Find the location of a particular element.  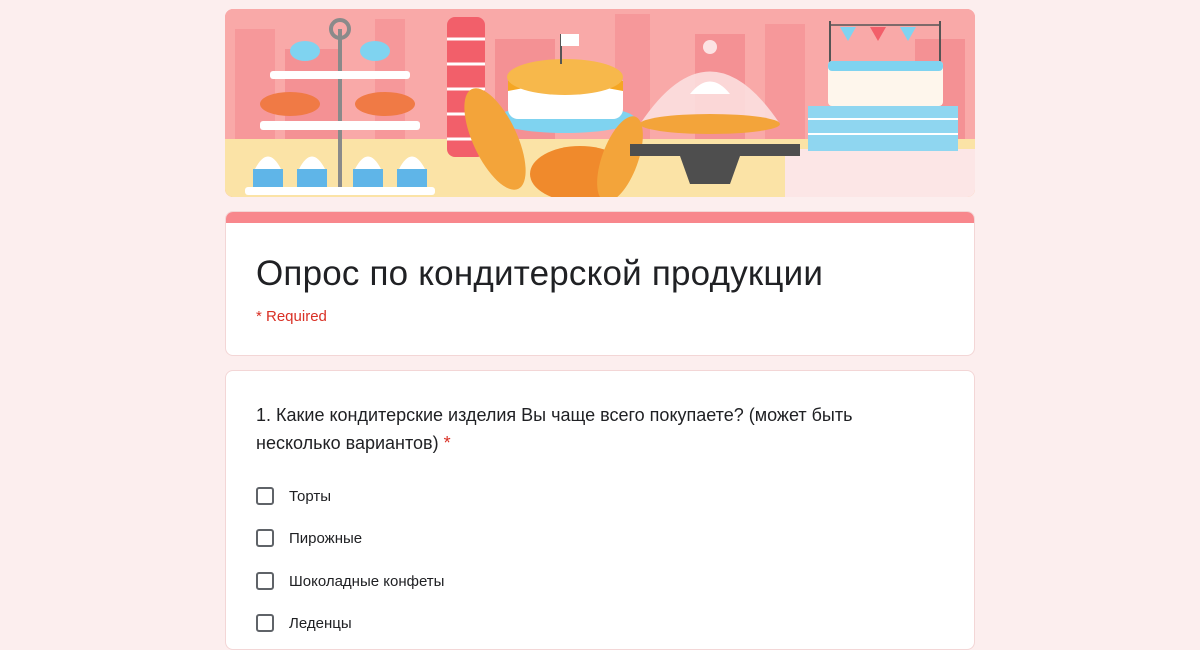

form-title: Опрос по кондитерской продукции is located at coordinates (540, 273).